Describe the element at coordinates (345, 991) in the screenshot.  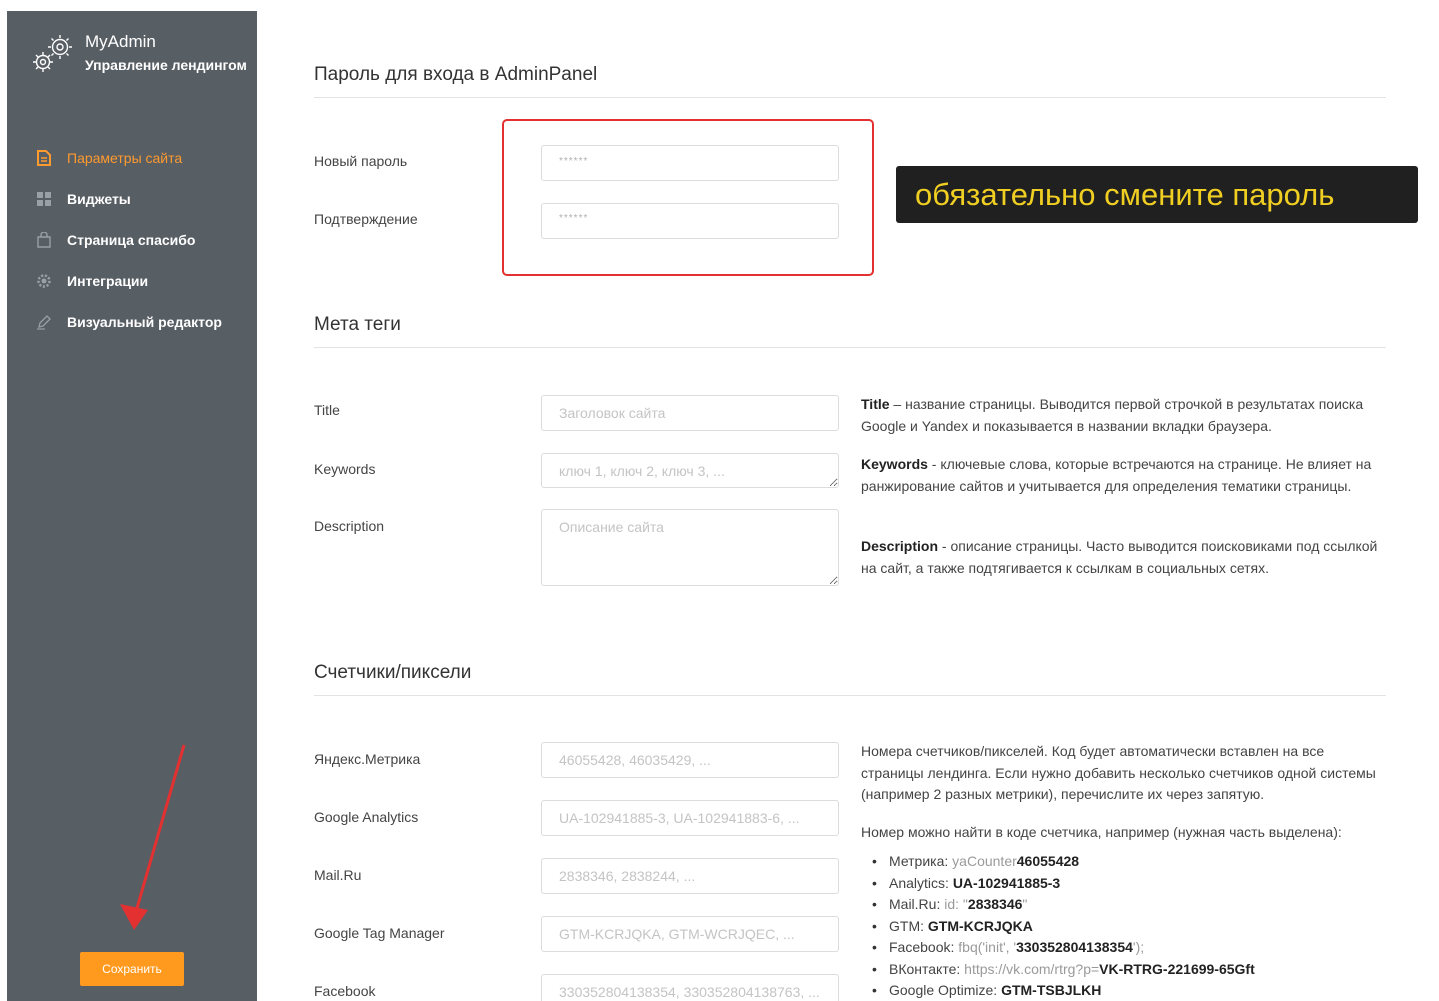
I see `counter-label-facebook: Facebook` at that location.